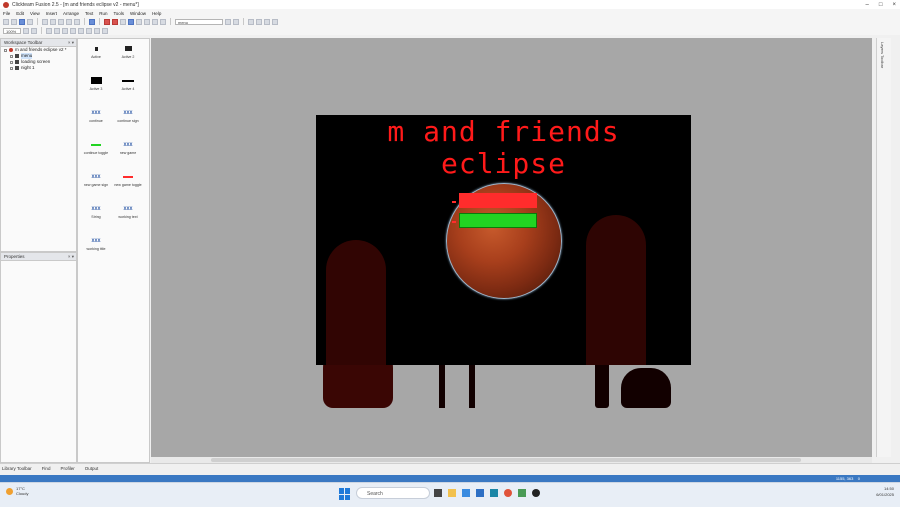 This screenshot has height=507, width=900. I want to click on menu-file: File, so click(6, 13).